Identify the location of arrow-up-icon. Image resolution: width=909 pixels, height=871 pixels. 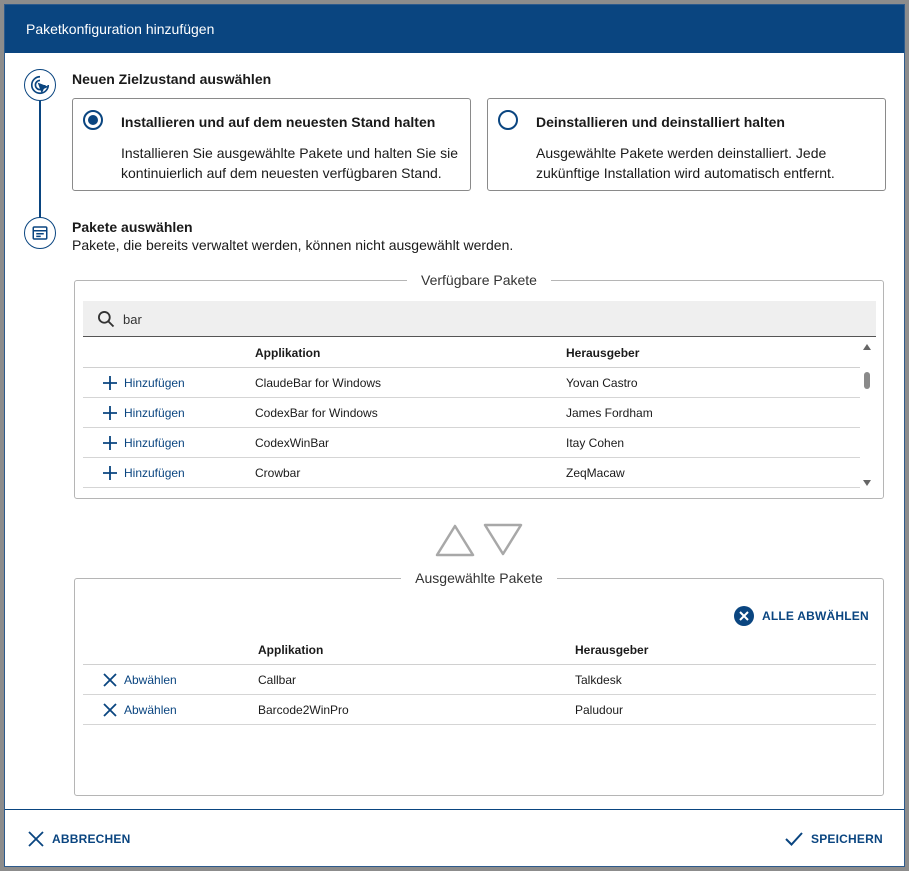
(455, 542).